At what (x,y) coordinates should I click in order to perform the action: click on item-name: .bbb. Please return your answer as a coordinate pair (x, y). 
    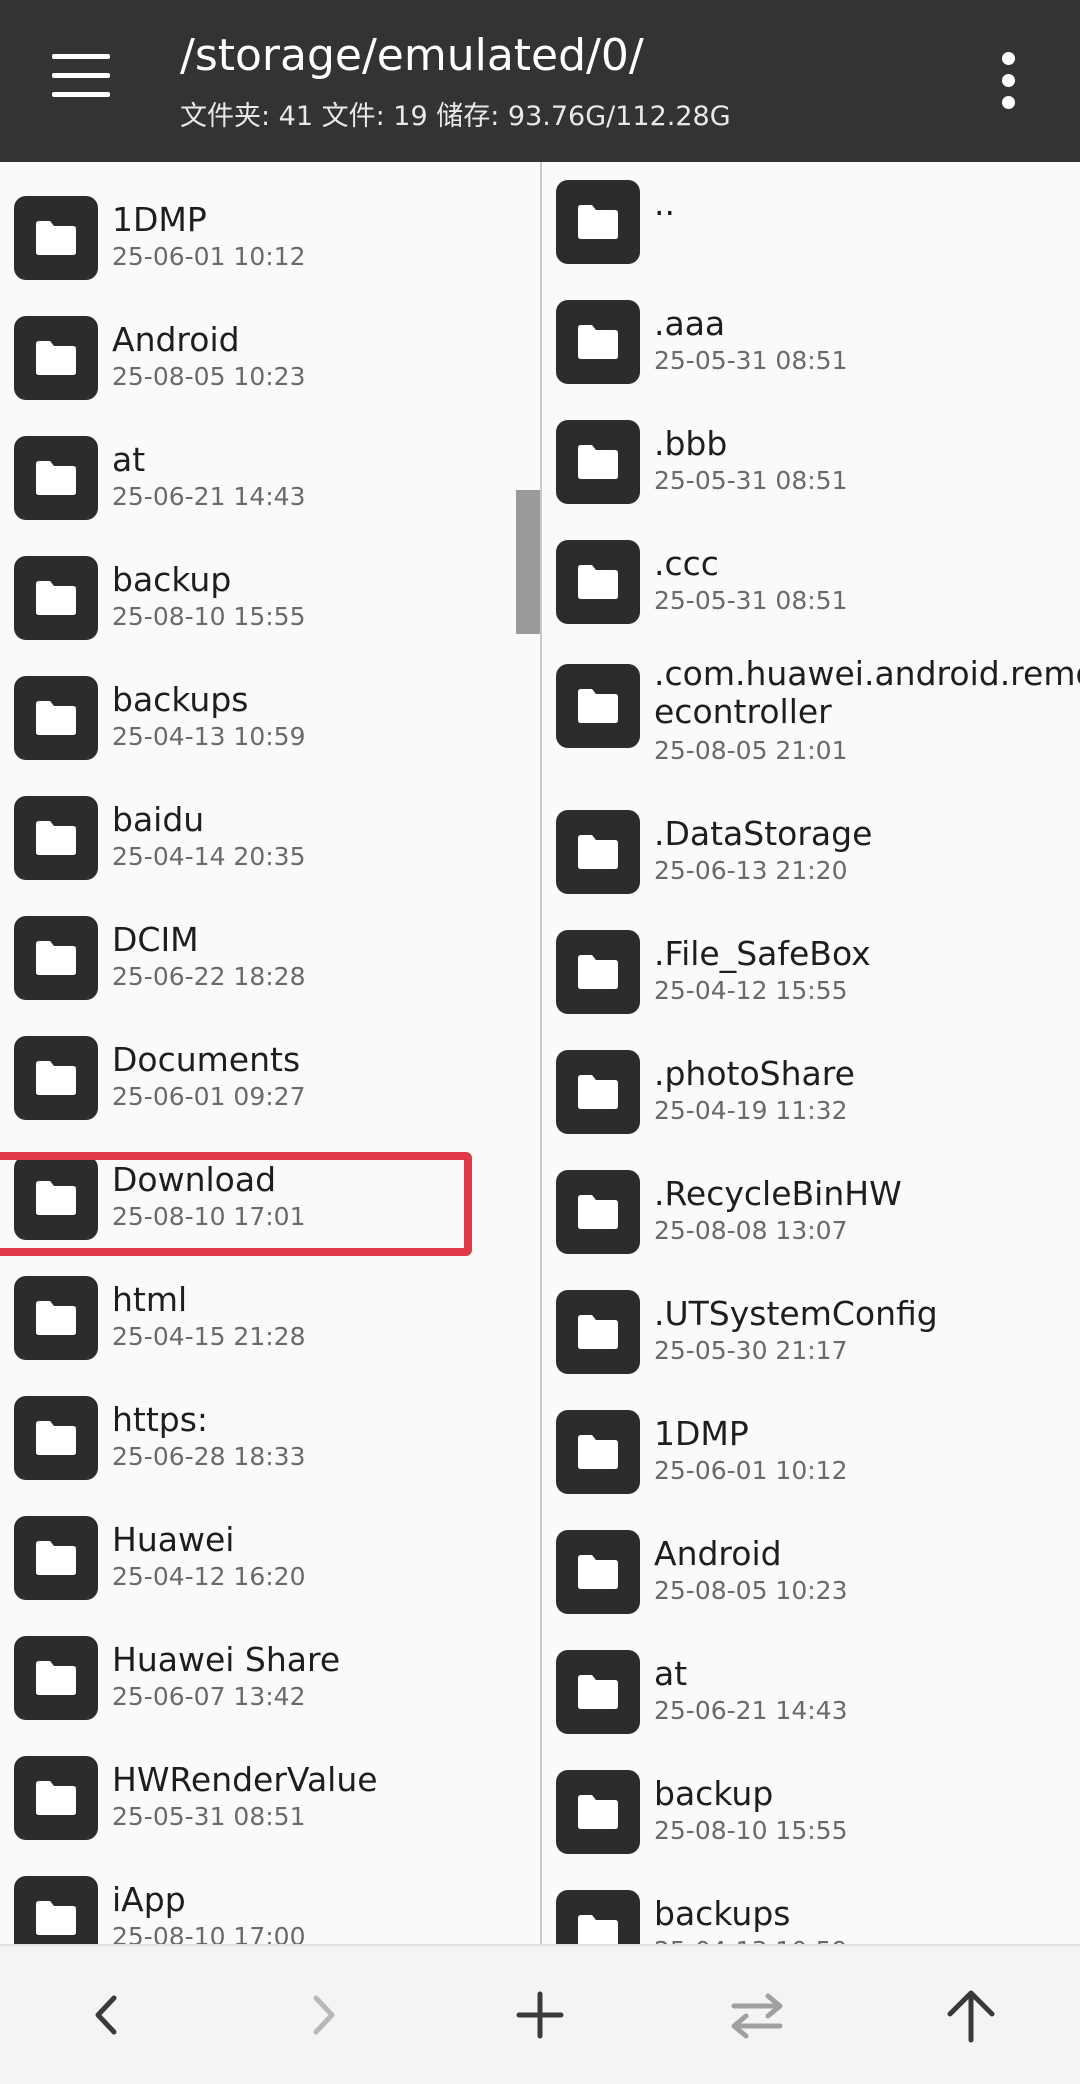
    Looking at the image, I should click on (691, 443).